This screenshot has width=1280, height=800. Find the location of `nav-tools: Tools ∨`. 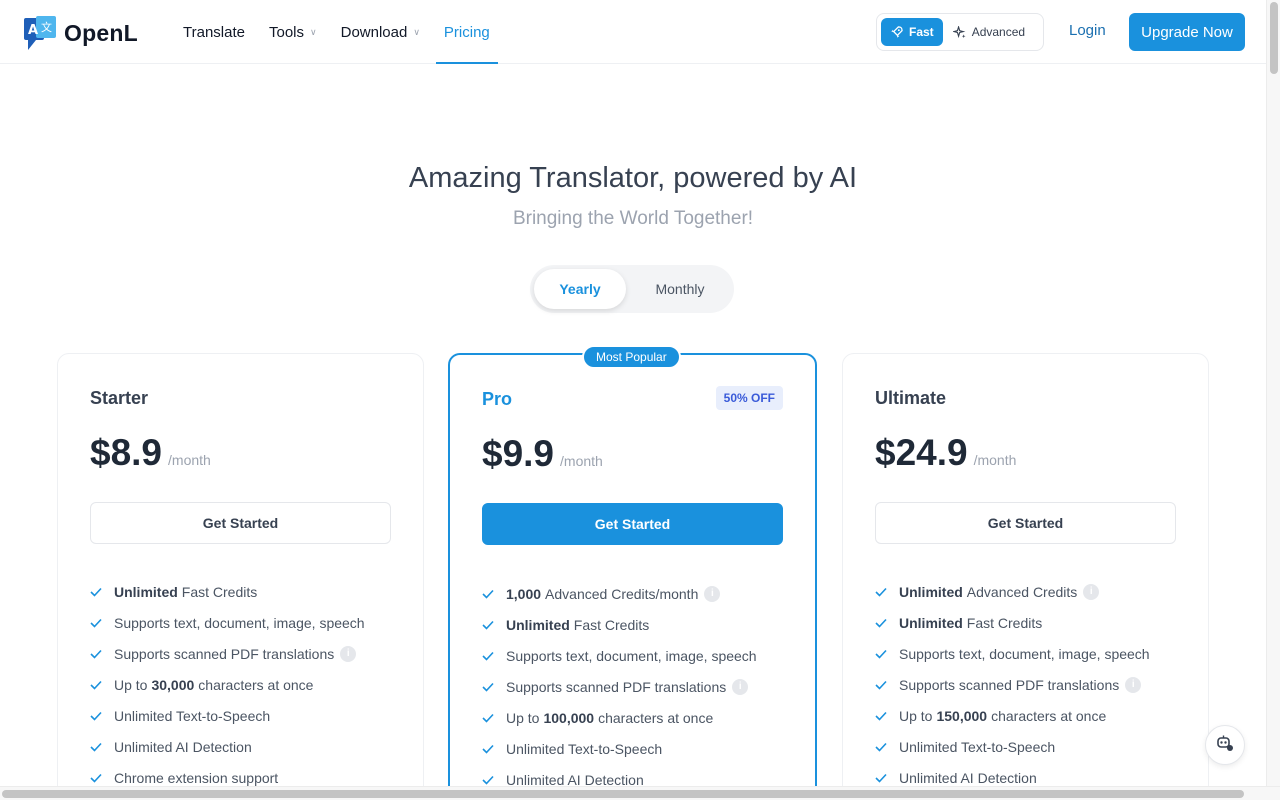

nav-tools: Tools ∨ is located at coordinates (293, 32).